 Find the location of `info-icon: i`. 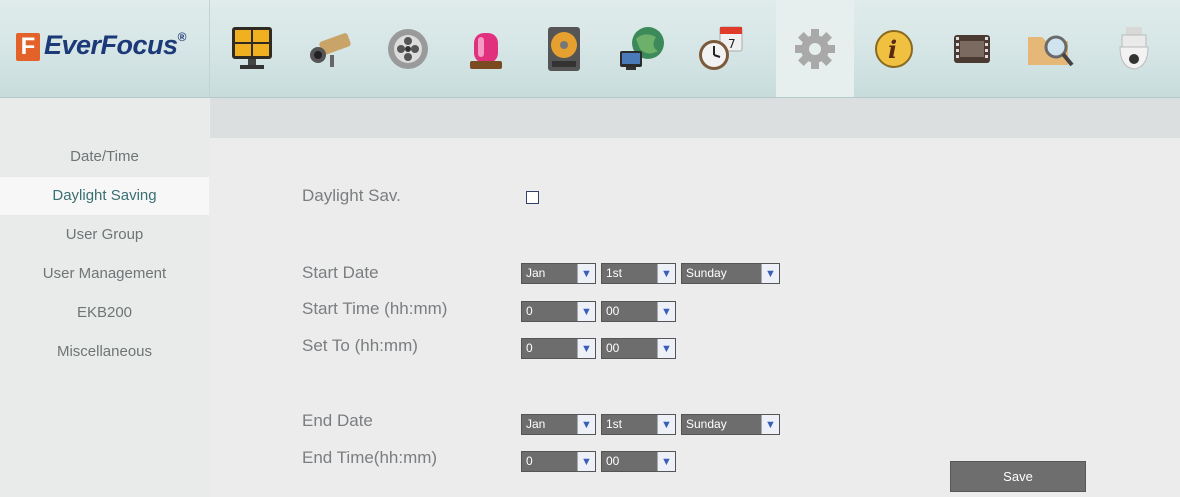

info-icon: i is located at coordinates (894, 48).